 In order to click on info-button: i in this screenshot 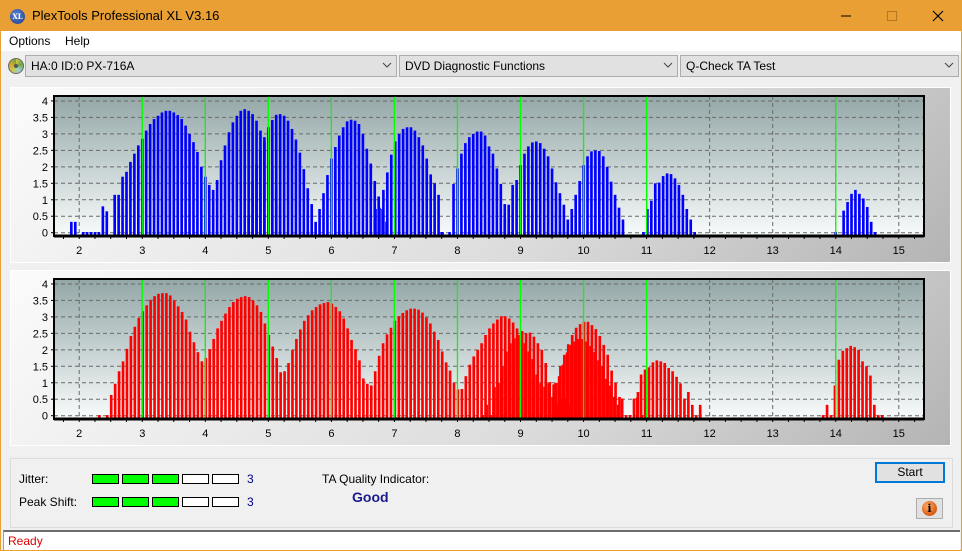, I will do `click(929, 508)`.